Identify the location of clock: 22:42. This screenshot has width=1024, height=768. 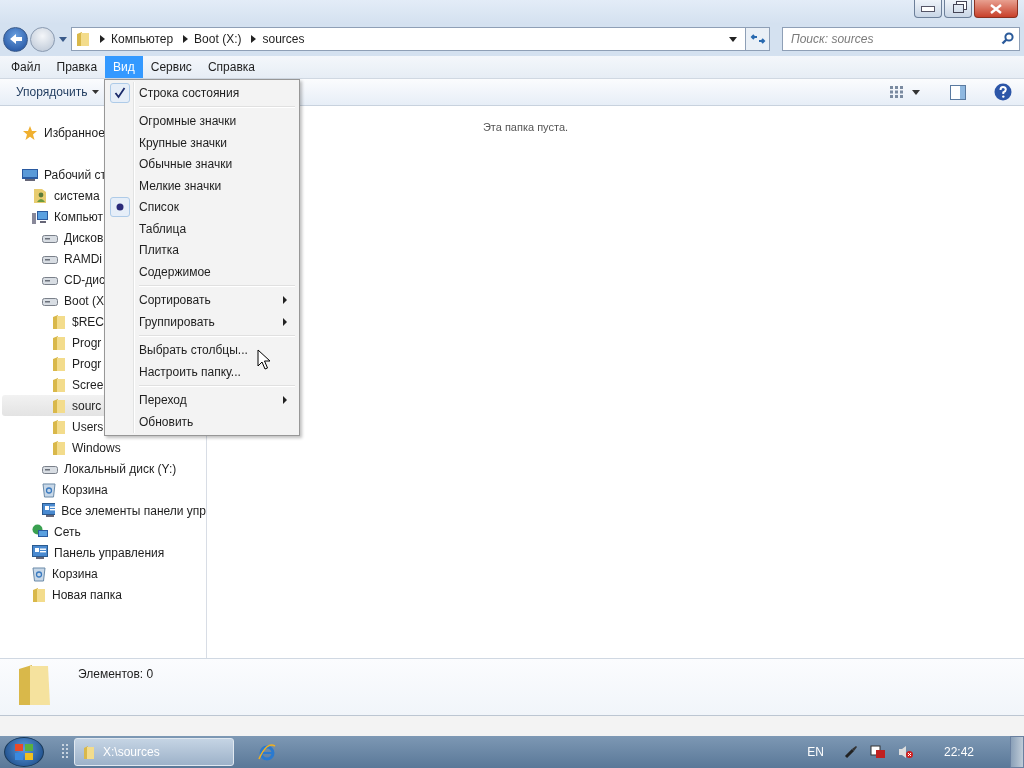
(958, 752).